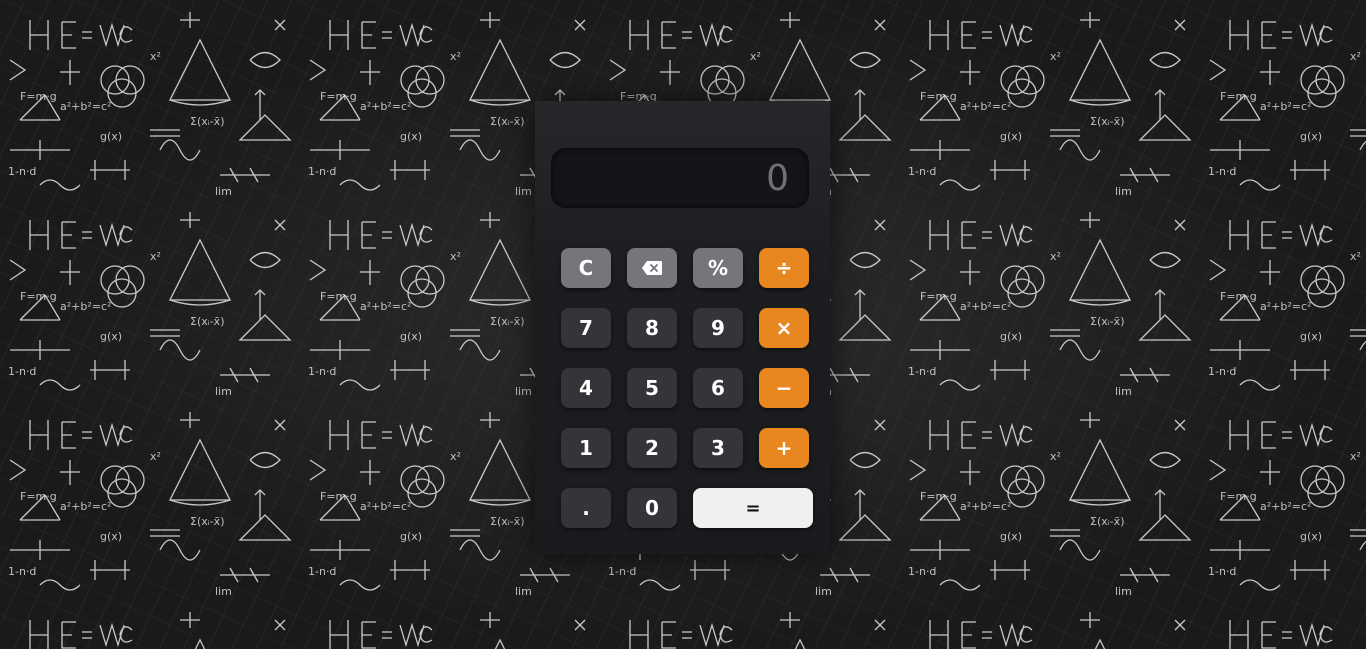  Describe the element at coordinates (586, 448) in the screenshot. I see `digit-1-button: 1` at that location.